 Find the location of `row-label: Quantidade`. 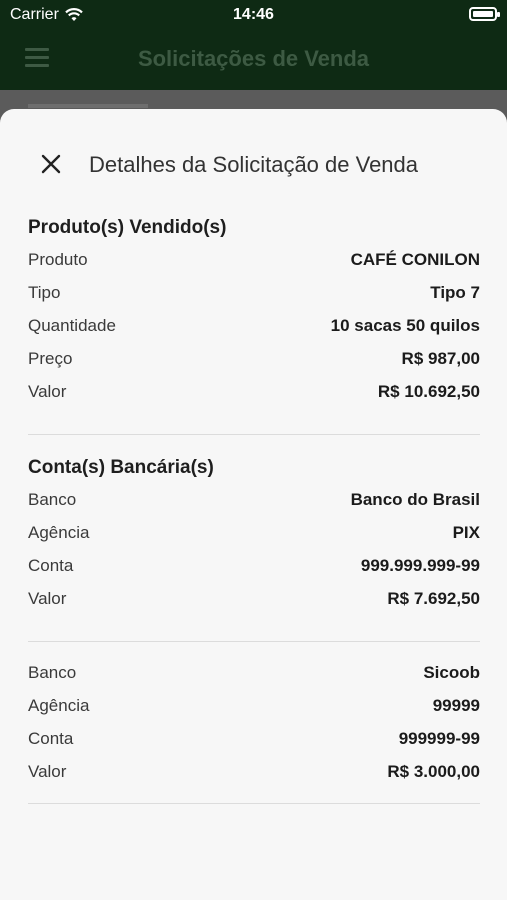

row-label: Quantidade is located at coordinates (72, 325).